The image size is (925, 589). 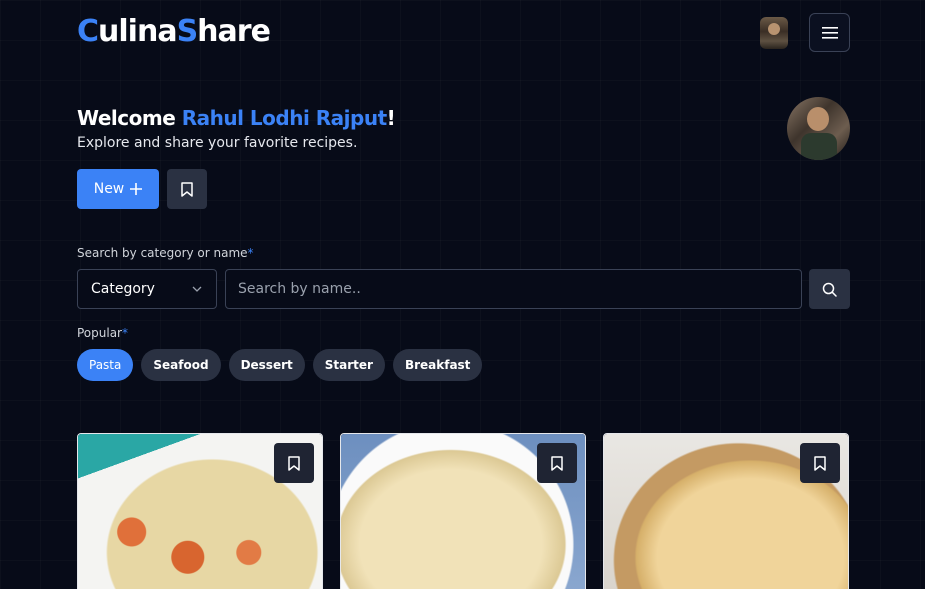 I want to click on search-button, so click(x=829, y=289).